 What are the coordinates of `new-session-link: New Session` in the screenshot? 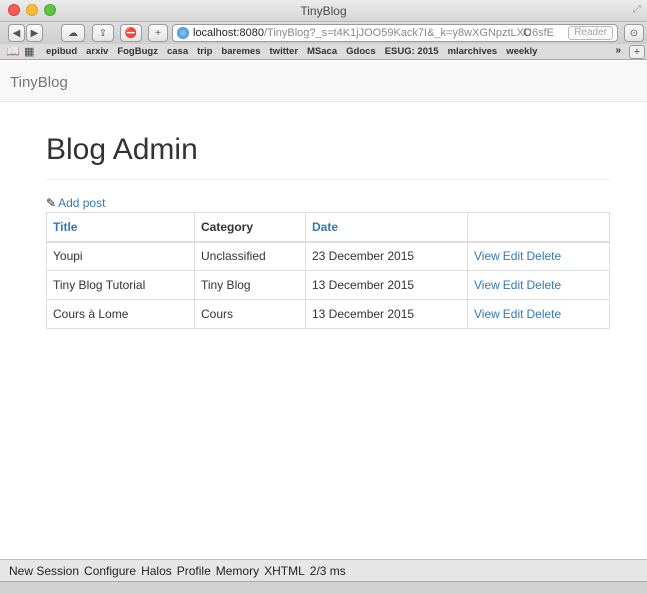 It's located at (44, 571).